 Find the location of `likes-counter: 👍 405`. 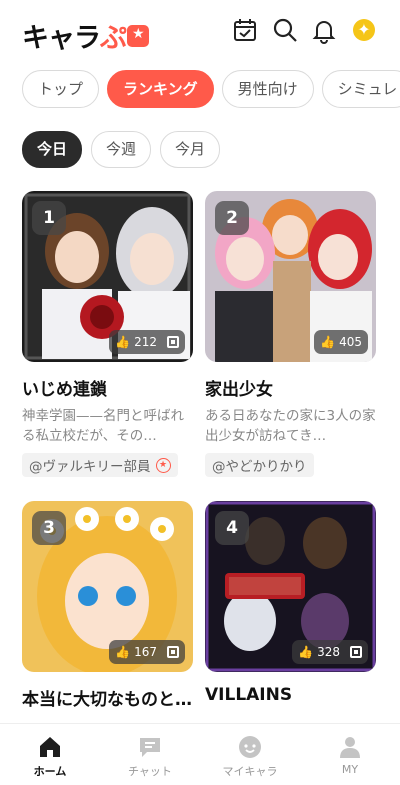

likes-counter: 👍 405 is located at coordinates (341, 342).